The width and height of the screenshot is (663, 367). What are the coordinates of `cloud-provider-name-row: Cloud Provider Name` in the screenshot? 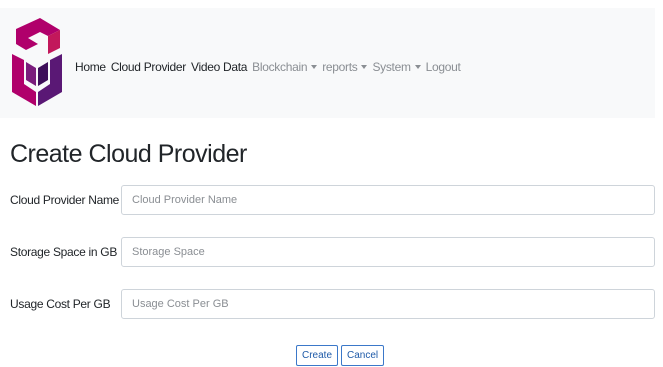 It's located at (332, 200).